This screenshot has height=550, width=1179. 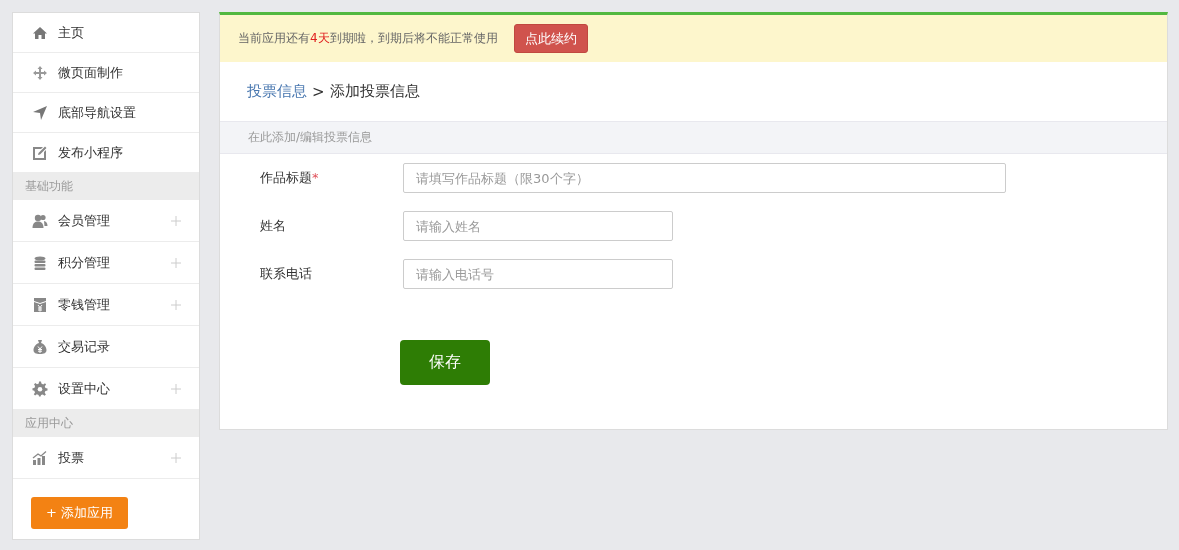 What do you see at coordinates (374, 91) in the screenshot?
I see `breadcrumb-current: 添加投票信息` at bounding box center [374, 91].